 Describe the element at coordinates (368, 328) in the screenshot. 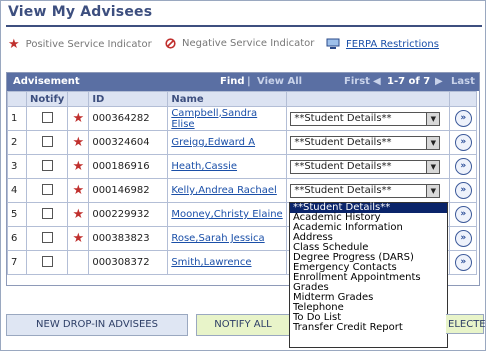

I see `dropdown-option: Transfer Credit Report` at that location.